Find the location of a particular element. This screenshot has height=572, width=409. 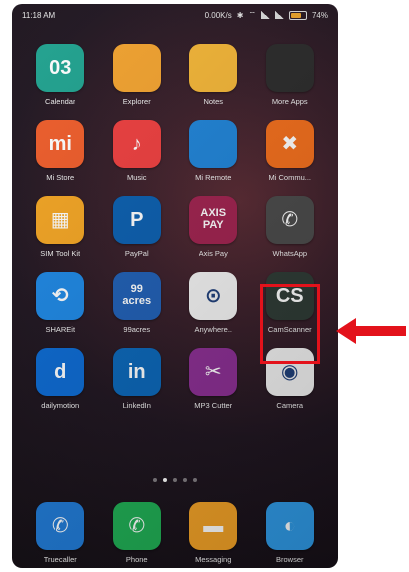

app-label: Phone is located at coordinates (136, 559).